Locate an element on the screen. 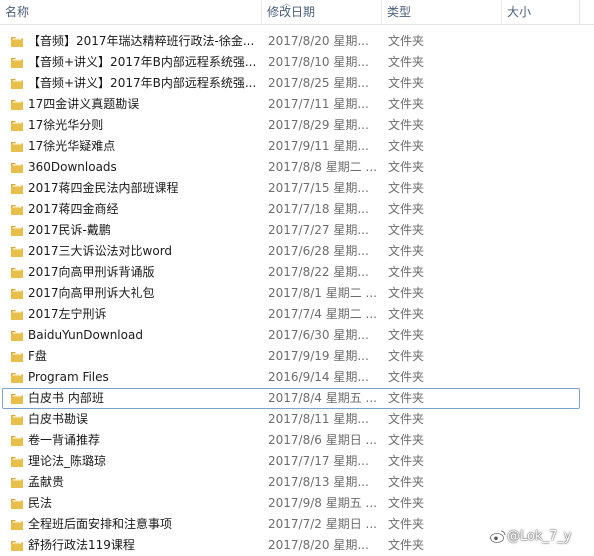 This screenshot has width=594, height=556. column-header-type-label: 类型 is located at coordinates (399, 12).